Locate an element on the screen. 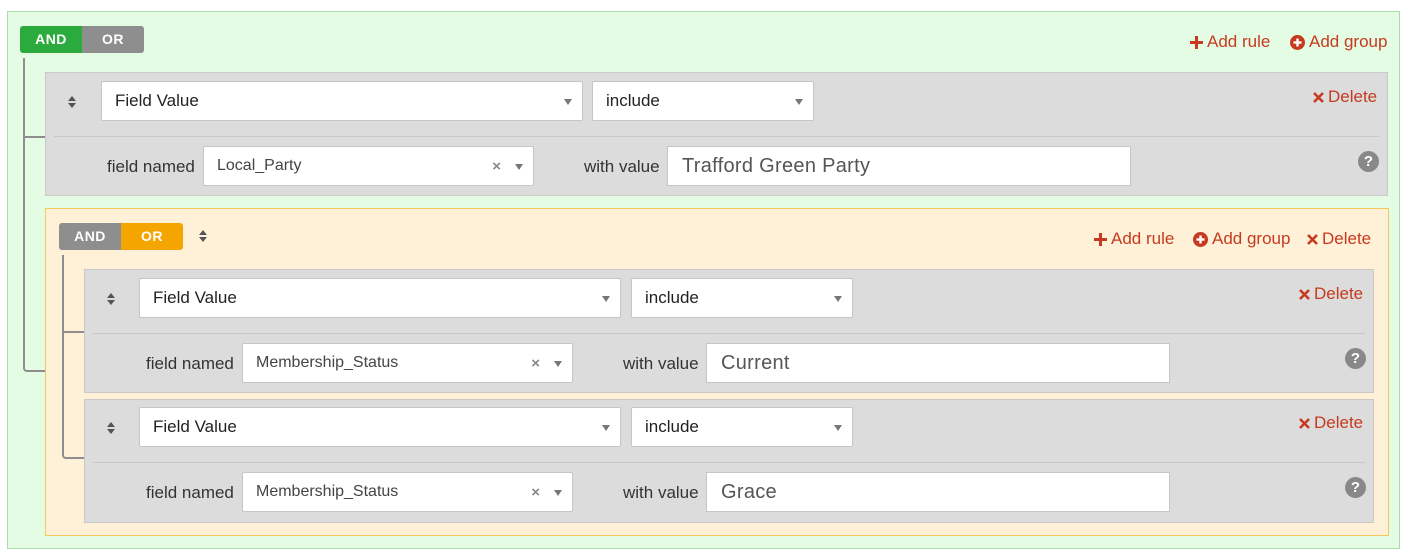  rule-2-field-named-select: Membership_Status × is located at coordinates (407, 363).